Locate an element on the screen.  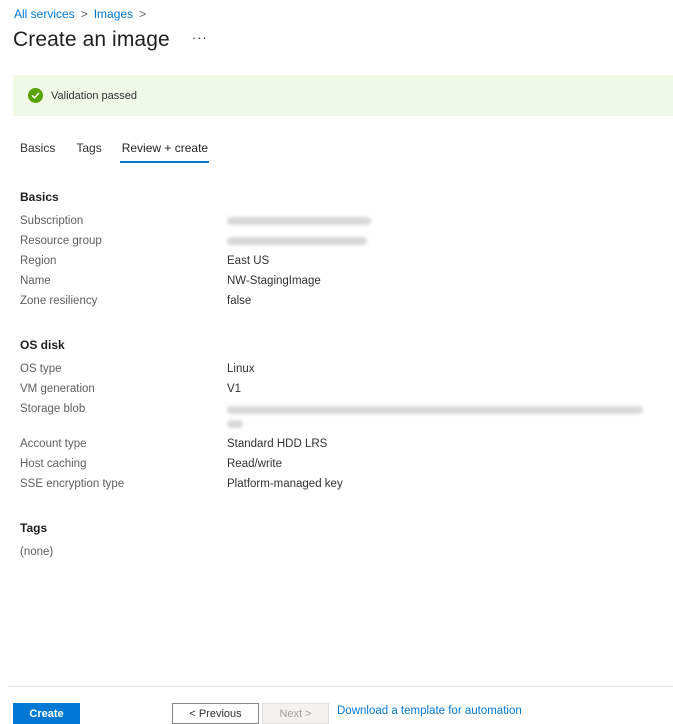
redacted-storage-blob-line2 is located at coordinates (235, 424).